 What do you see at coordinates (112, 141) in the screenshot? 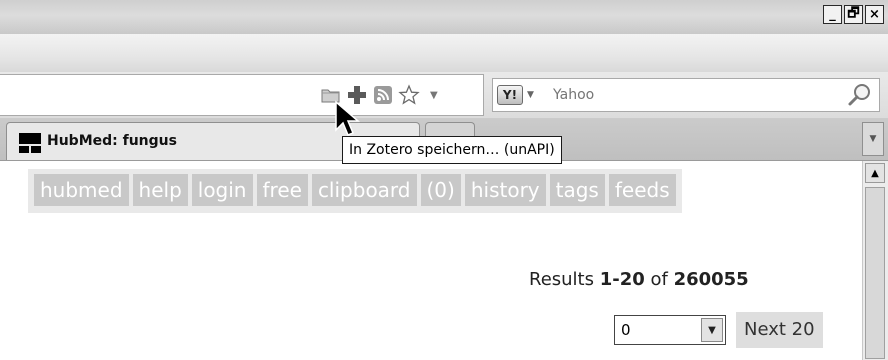
I see `tab-title: HubMed: fungus` at bounding box center [112, 141].